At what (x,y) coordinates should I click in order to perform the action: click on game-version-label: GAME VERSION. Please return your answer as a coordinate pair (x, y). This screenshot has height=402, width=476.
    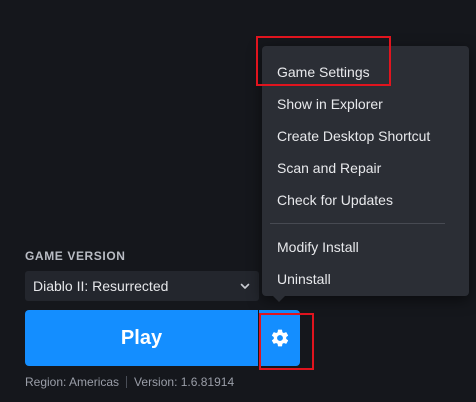
    Looking at the image, I should click on (75, 256).